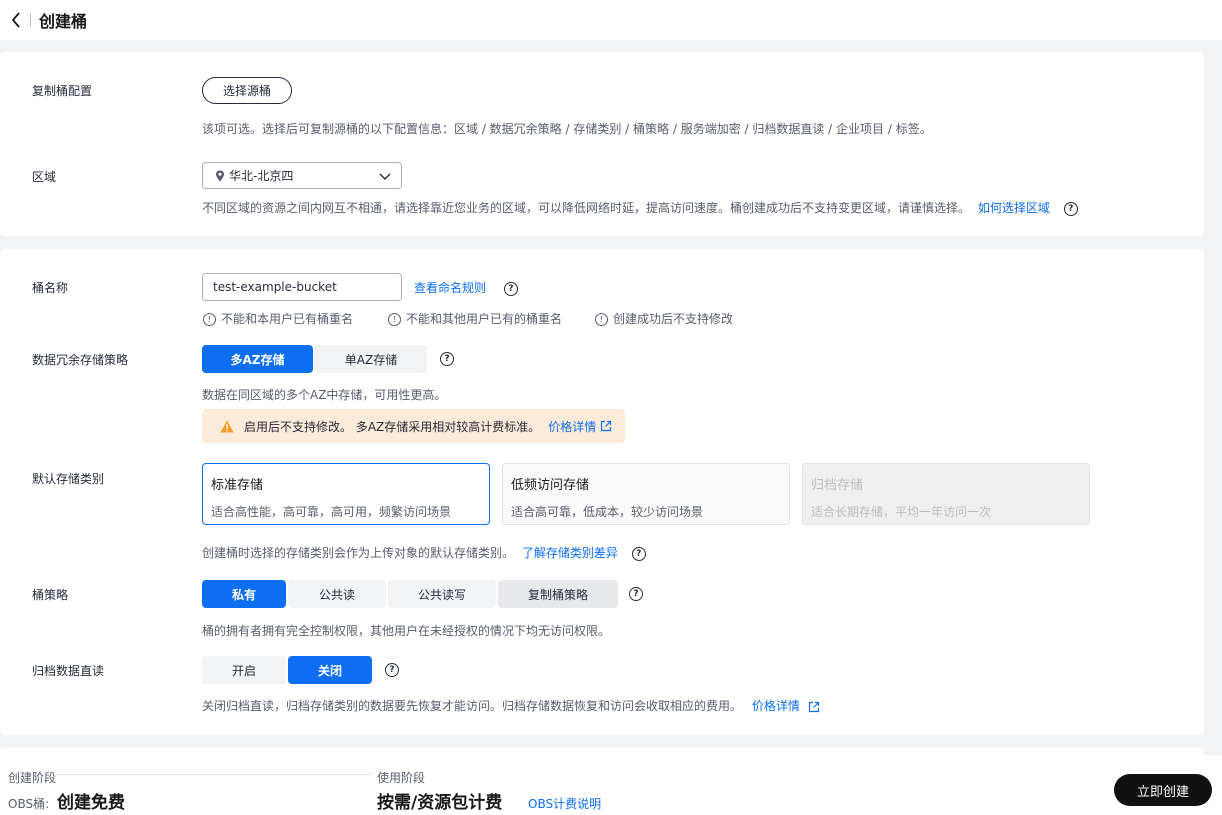 The height and width of the screenshot is (815, 1222). Describe the element at coordinates (371, 359) in the screenshot. I see `single-az-option: 单AZ存储` at that location.